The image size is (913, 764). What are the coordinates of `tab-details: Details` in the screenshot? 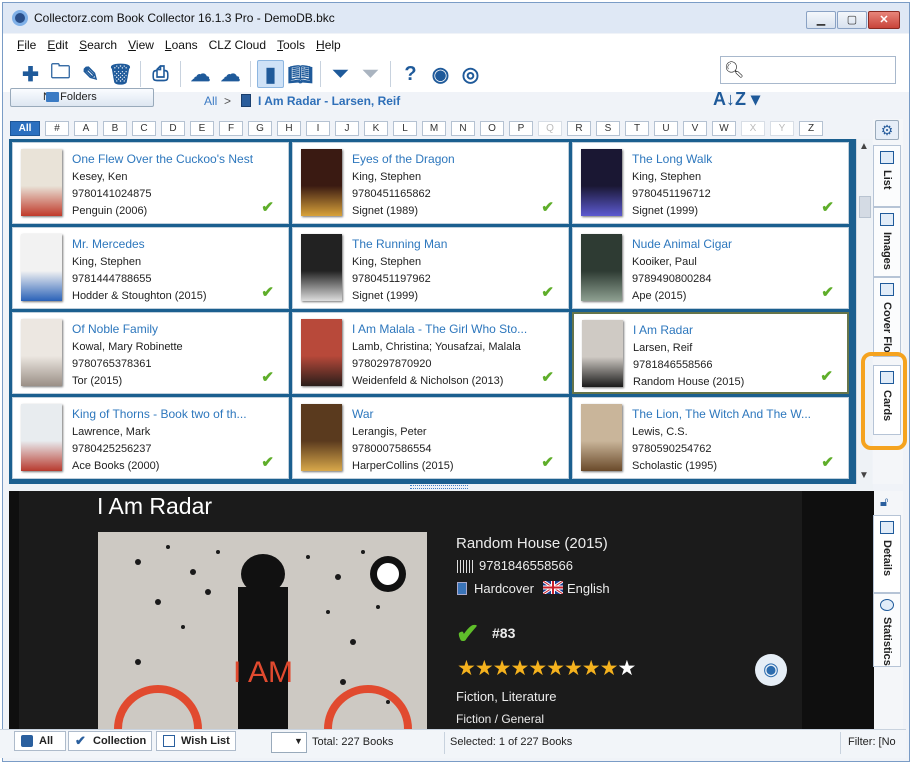 It's located at (887, 554).